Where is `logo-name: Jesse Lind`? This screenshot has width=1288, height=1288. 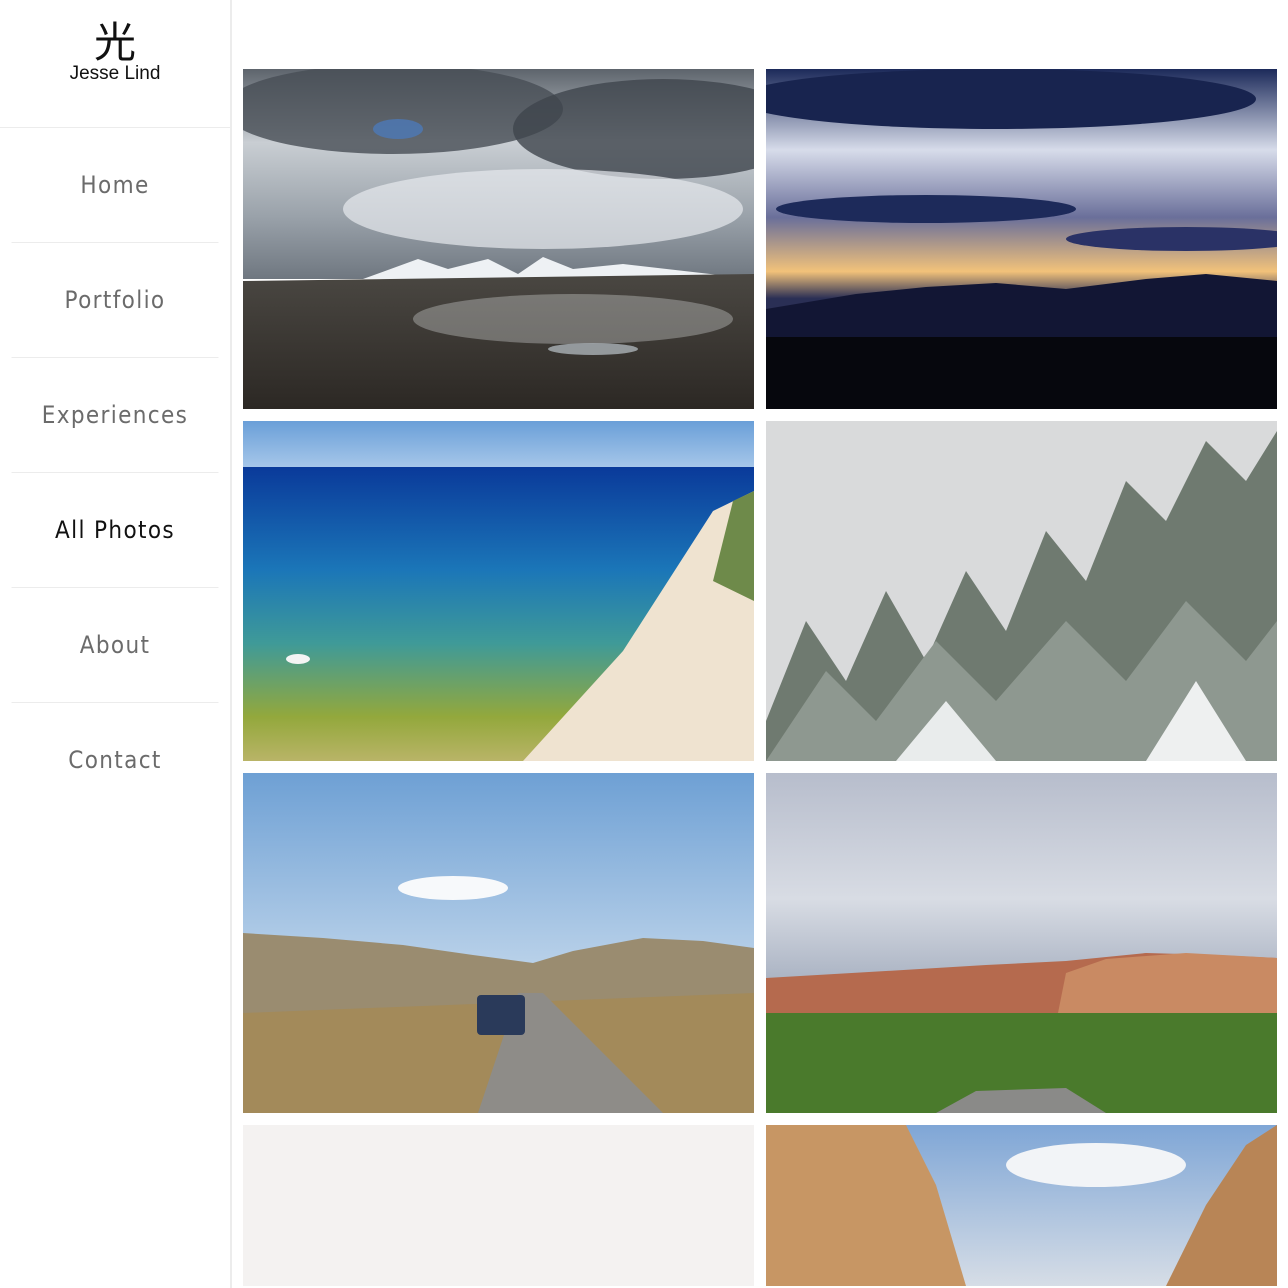 logo-name: Jesse Lind is located at coordinates (115, 73).